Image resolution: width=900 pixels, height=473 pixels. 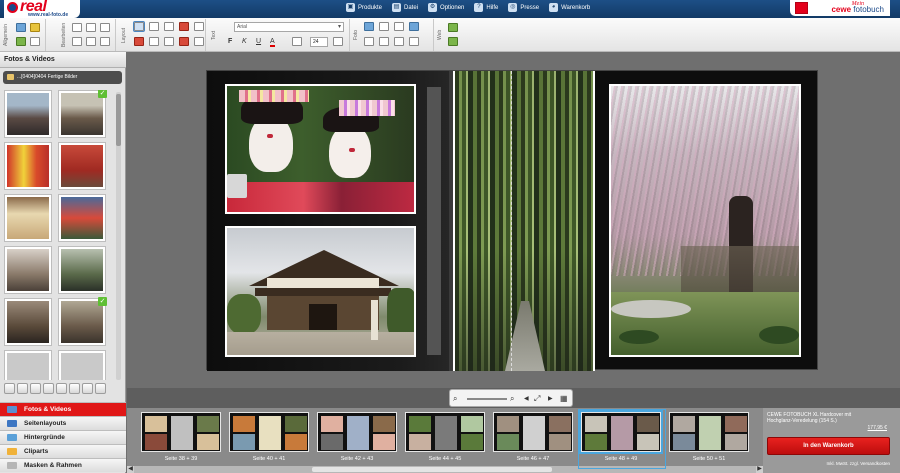 I want to click on font-family-select: Arial, so click(x=289, y=27).